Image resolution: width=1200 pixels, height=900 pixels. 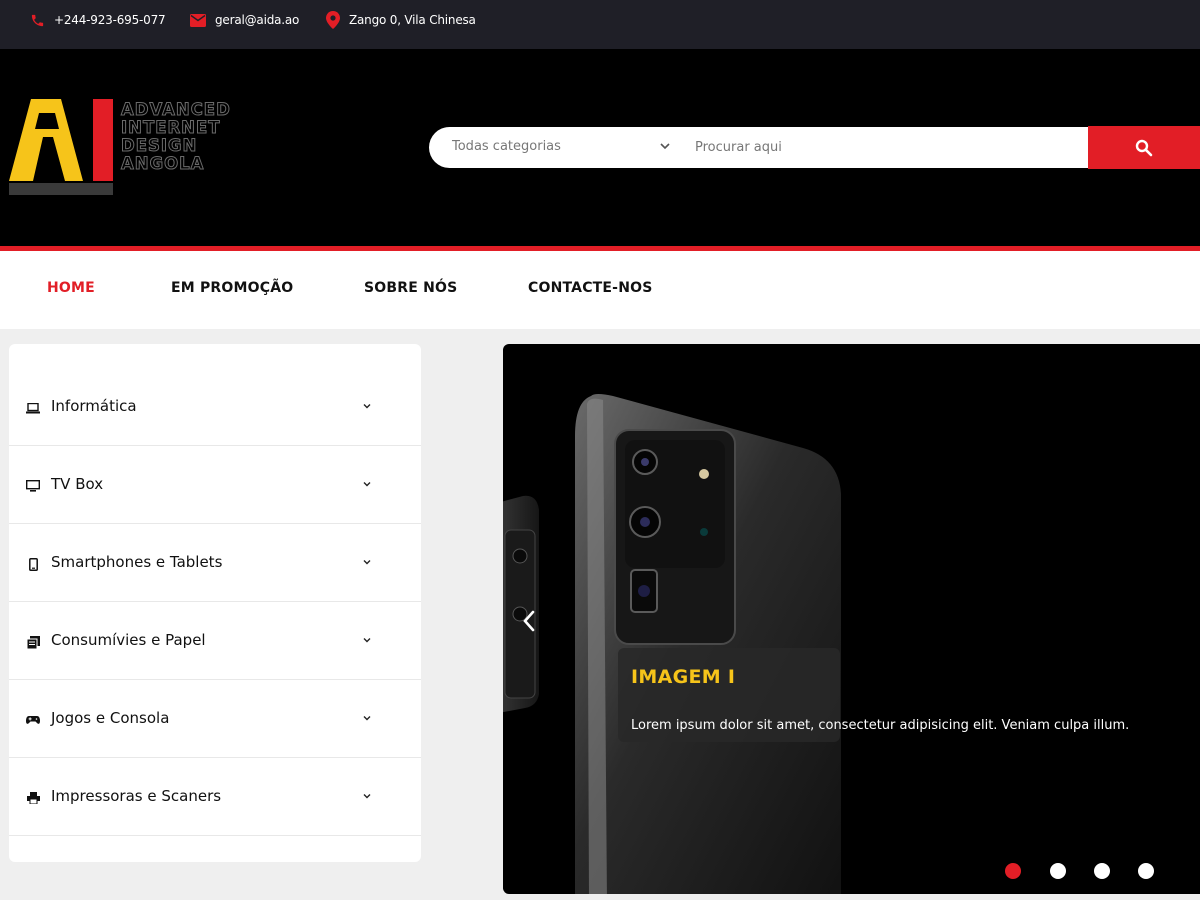 I want to click on category-label: Consumívies e Papel, so click(x=128, y=640).